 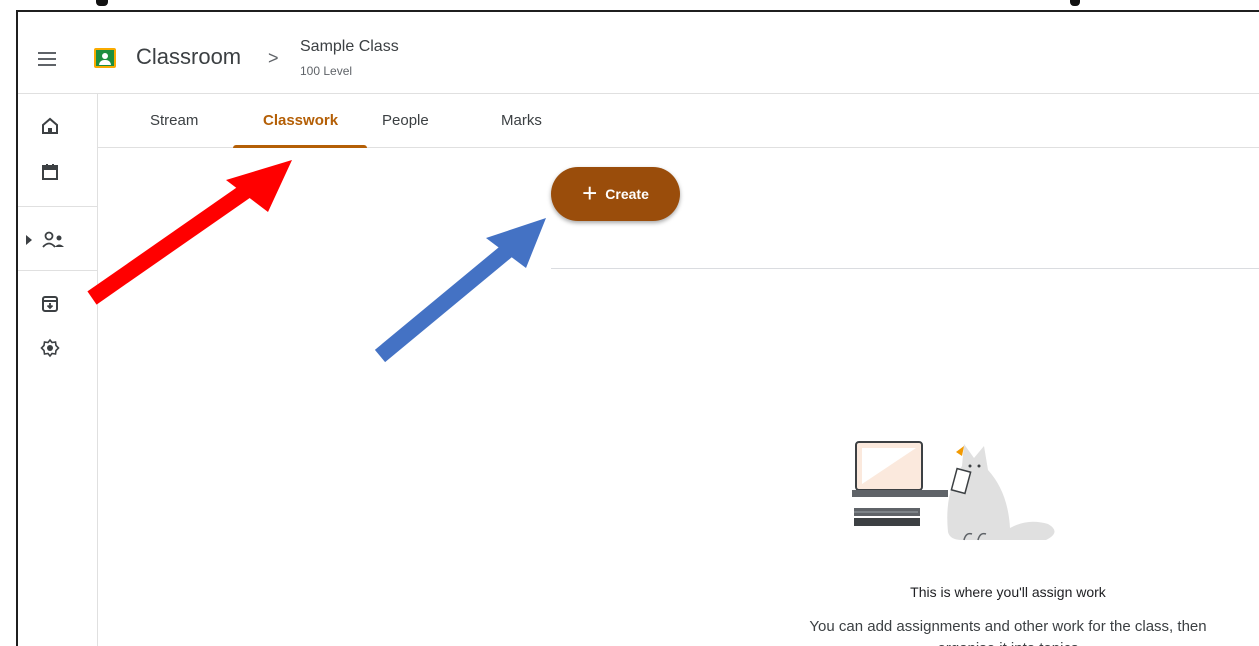 What do you see at coordinates (905, 268) in the screenshot?
I see `content-divider` at bounding box center [905, 268].